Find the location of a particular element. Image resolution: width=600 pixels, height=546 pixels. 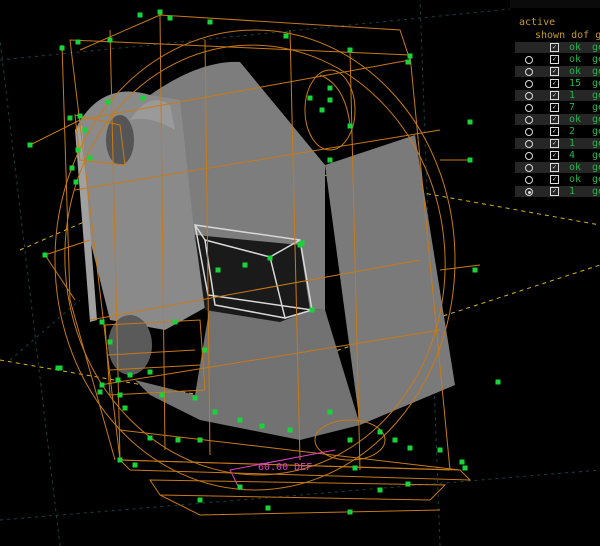

panel-row: ✓ 2 ge is located at coordinates (557, 131).